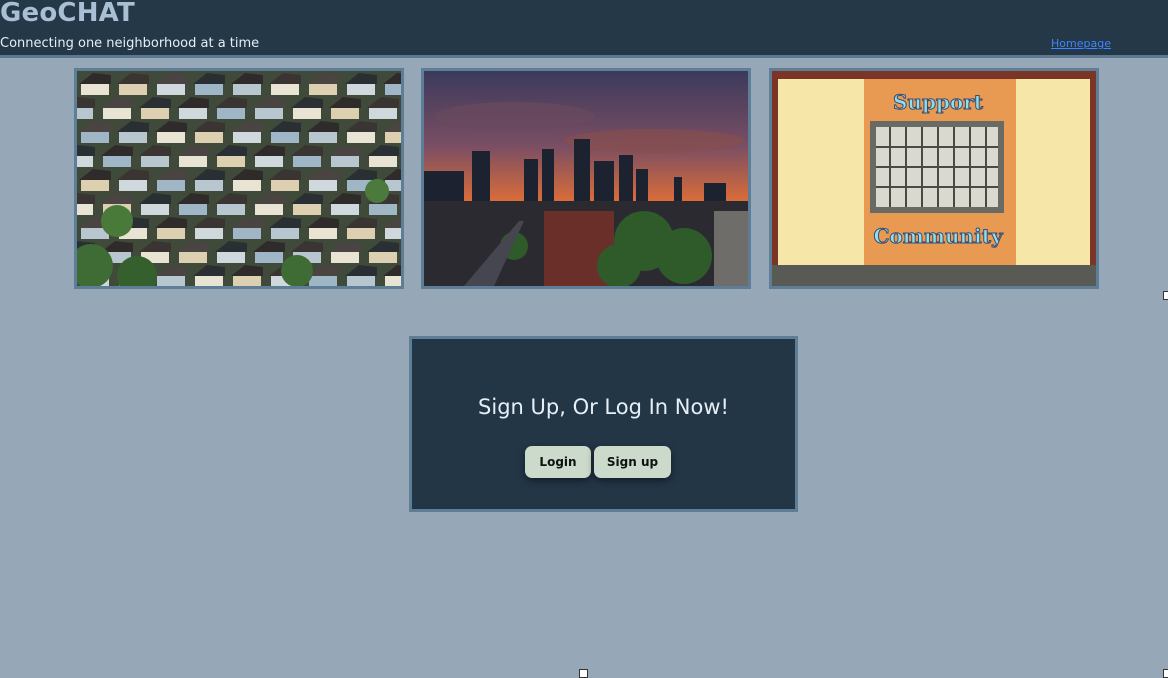  What do you see at coordinates (1165, 295) in the screenshot?
I see `resize-handle-right` at bounding box center [1165, 295].